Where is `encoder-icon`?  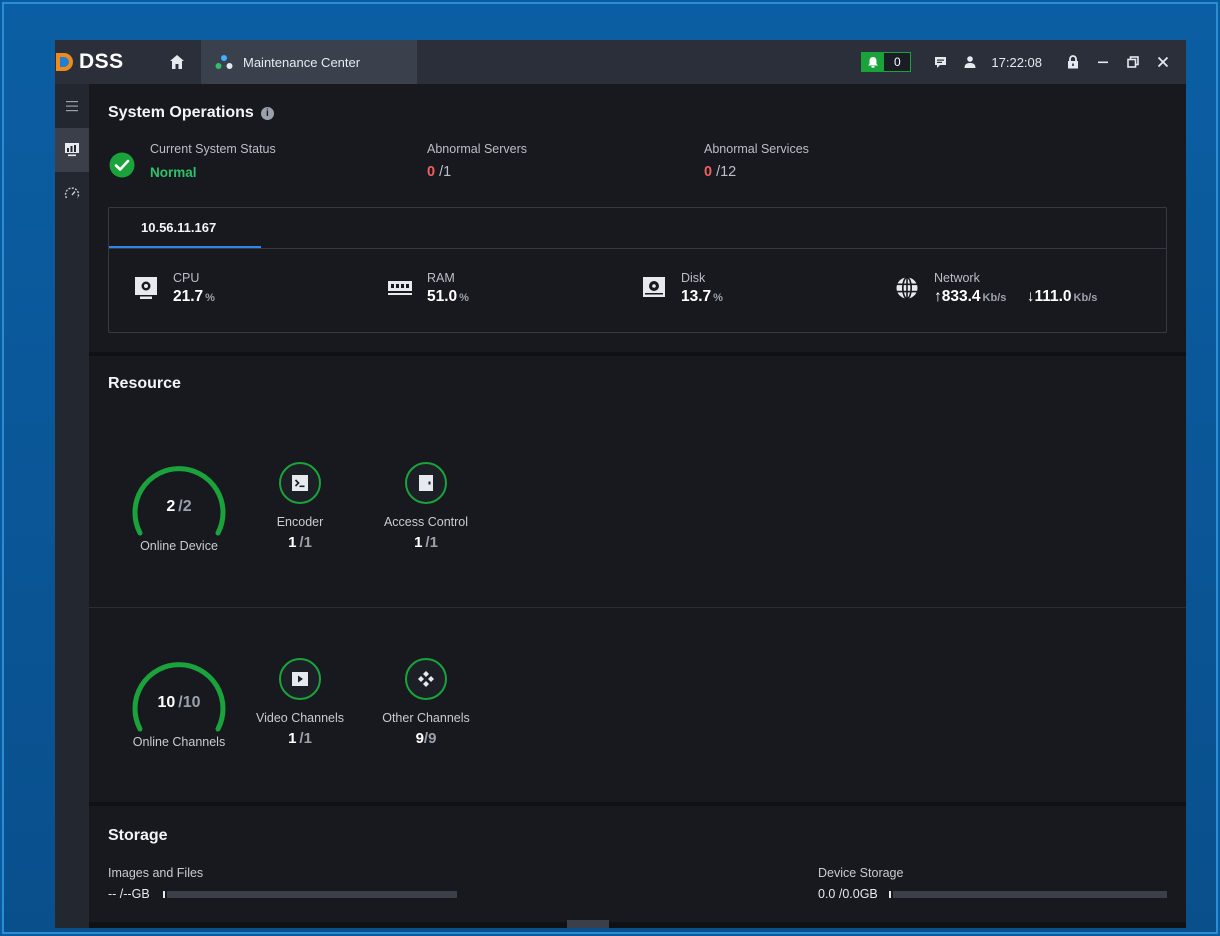 encoder-icon is located at coordinates (300, 483).